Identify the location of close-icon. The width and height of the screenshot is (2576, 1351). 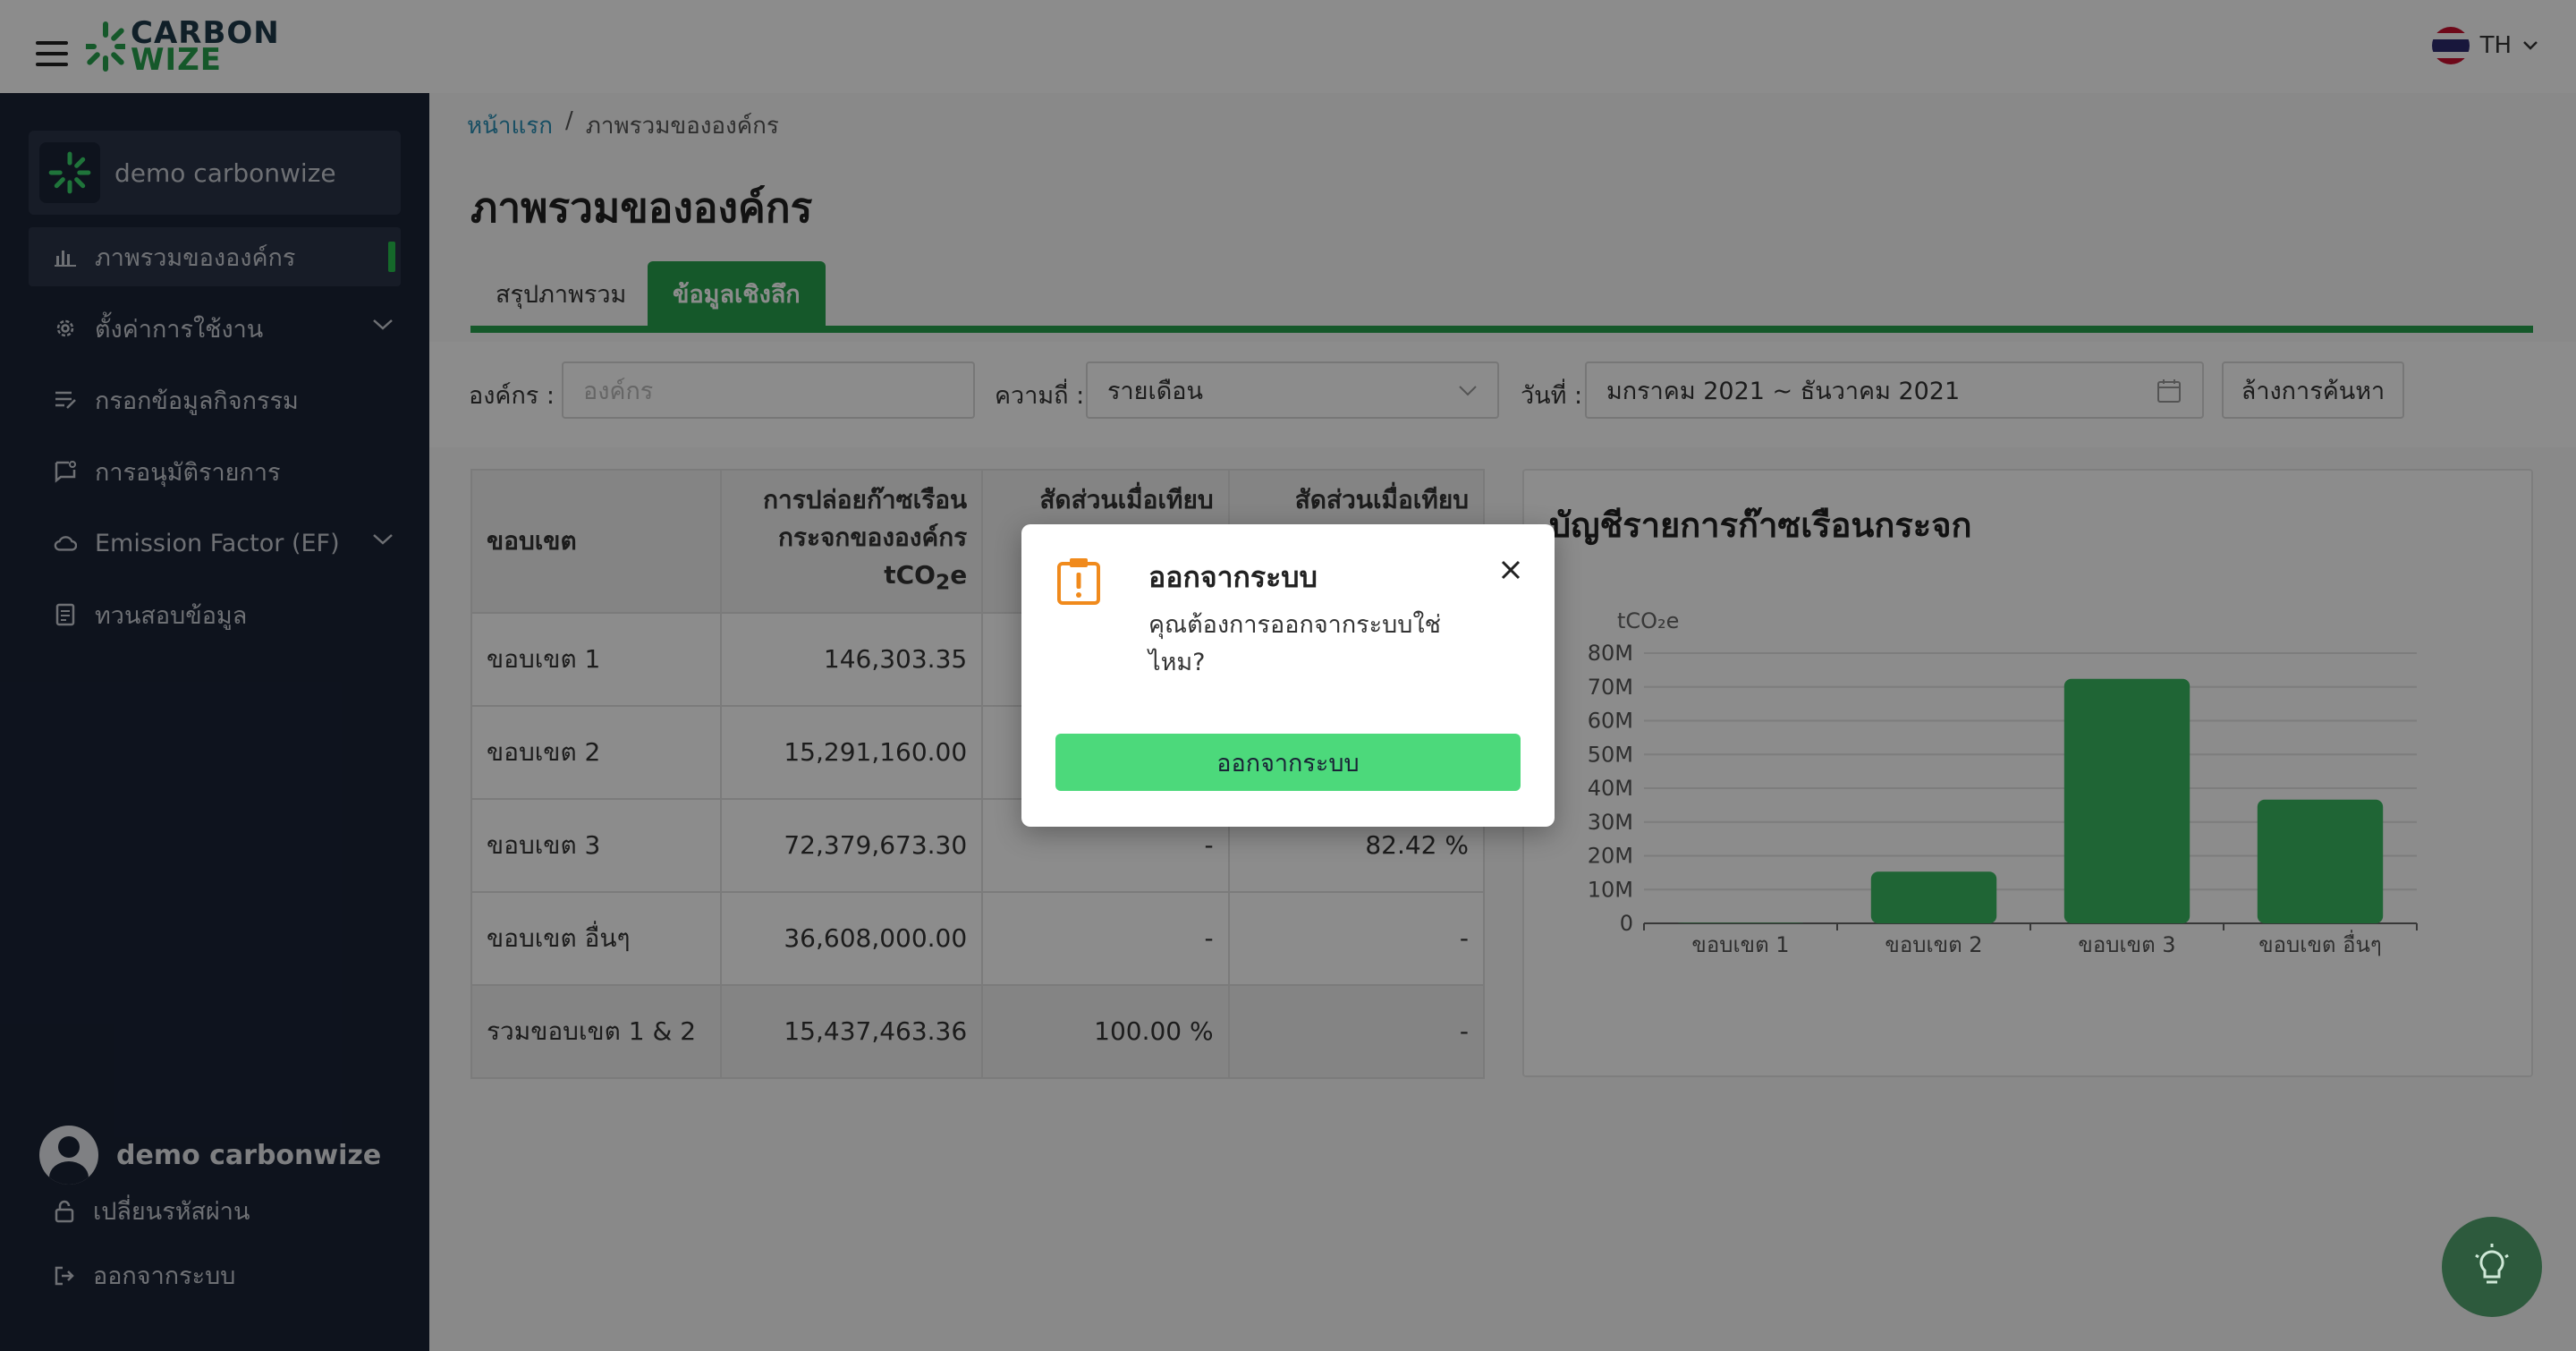
(1510, 570).